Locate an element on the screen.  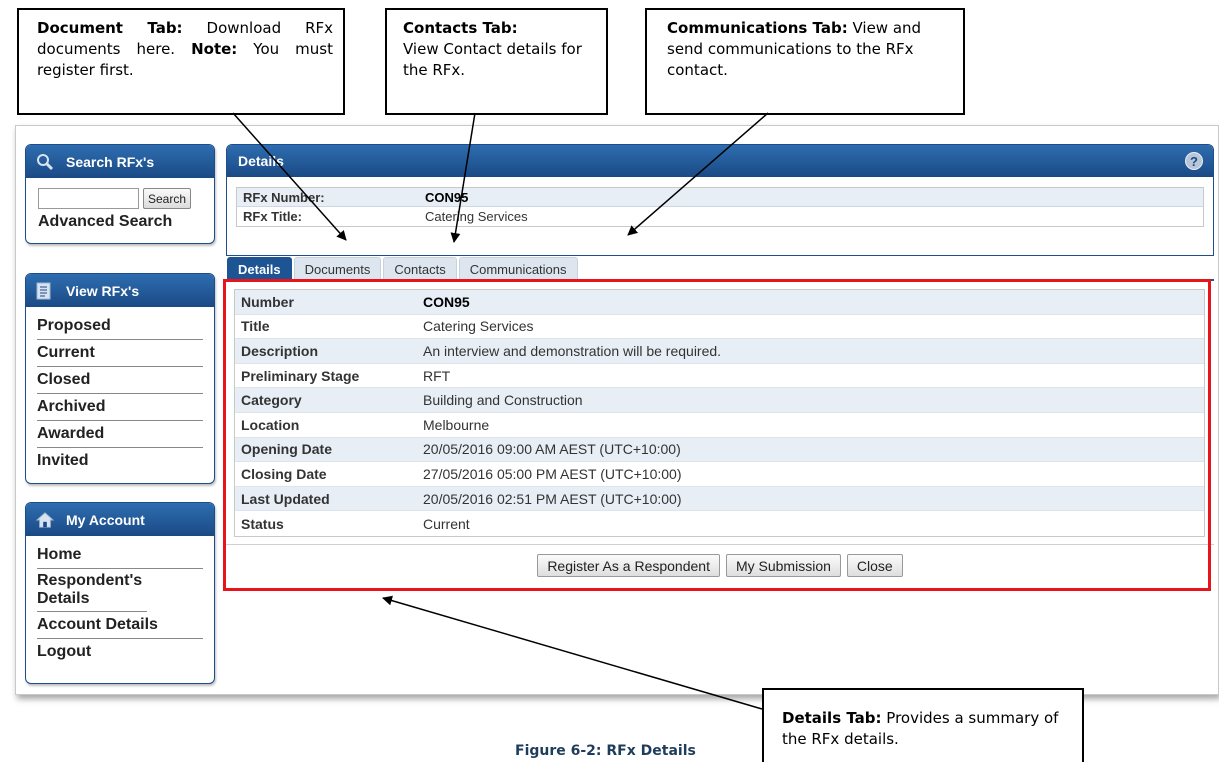
tab-communications: Communications is located at coordinates (518, 268).